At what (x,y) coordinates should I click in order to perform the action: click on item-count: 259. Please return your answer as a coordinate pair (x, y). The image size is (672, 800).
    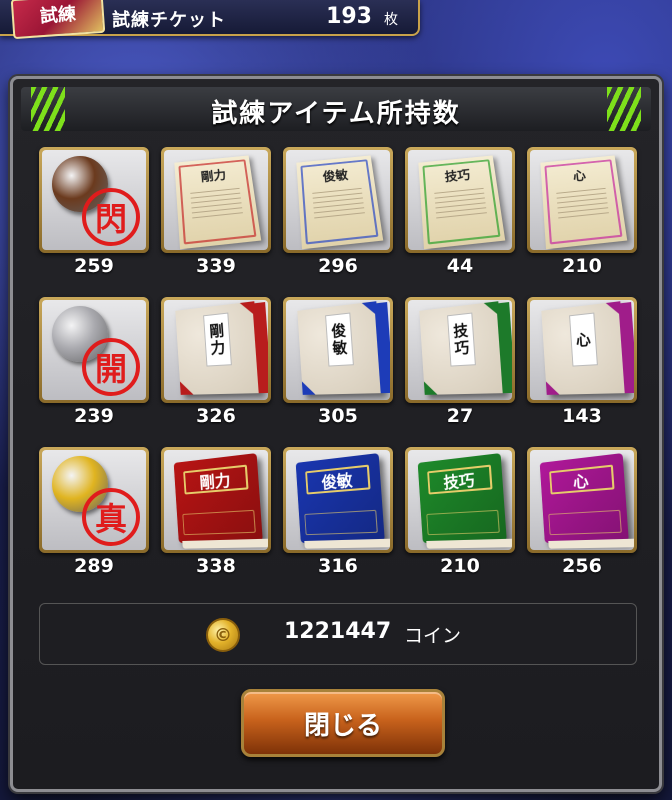
    Looking at the image, I should click on (94, 266).